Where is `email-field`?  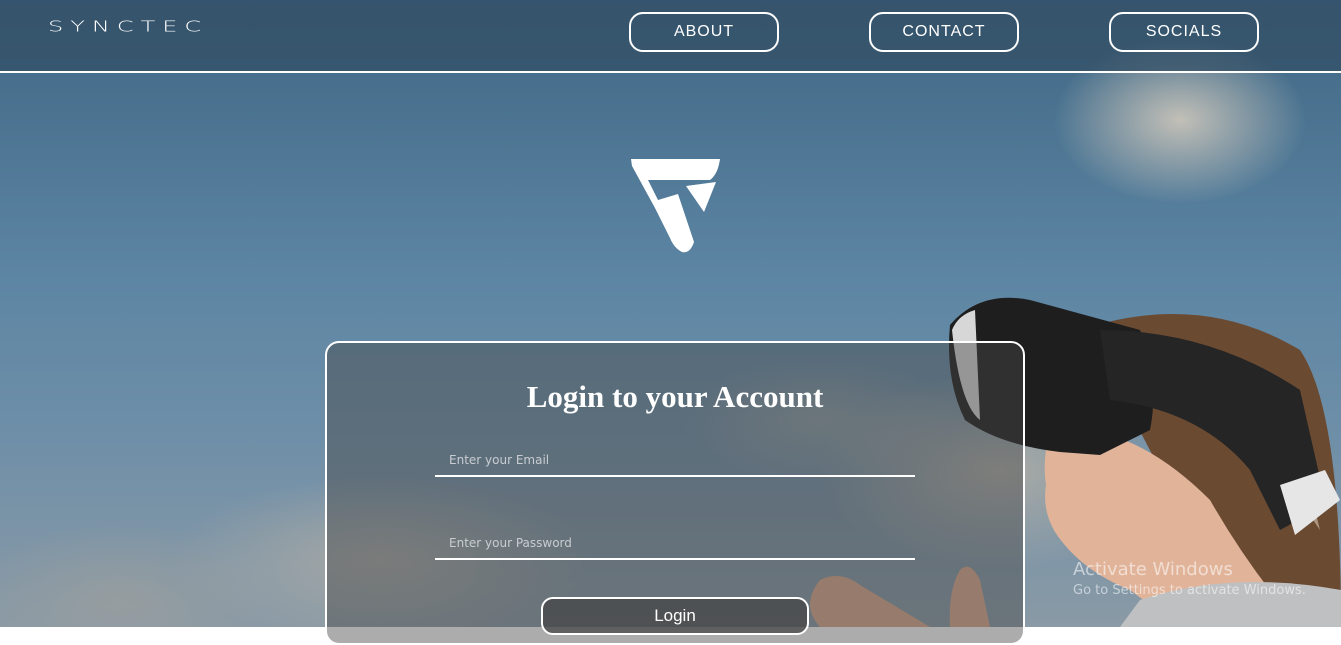 email-field is located at coordinates (675, 461).